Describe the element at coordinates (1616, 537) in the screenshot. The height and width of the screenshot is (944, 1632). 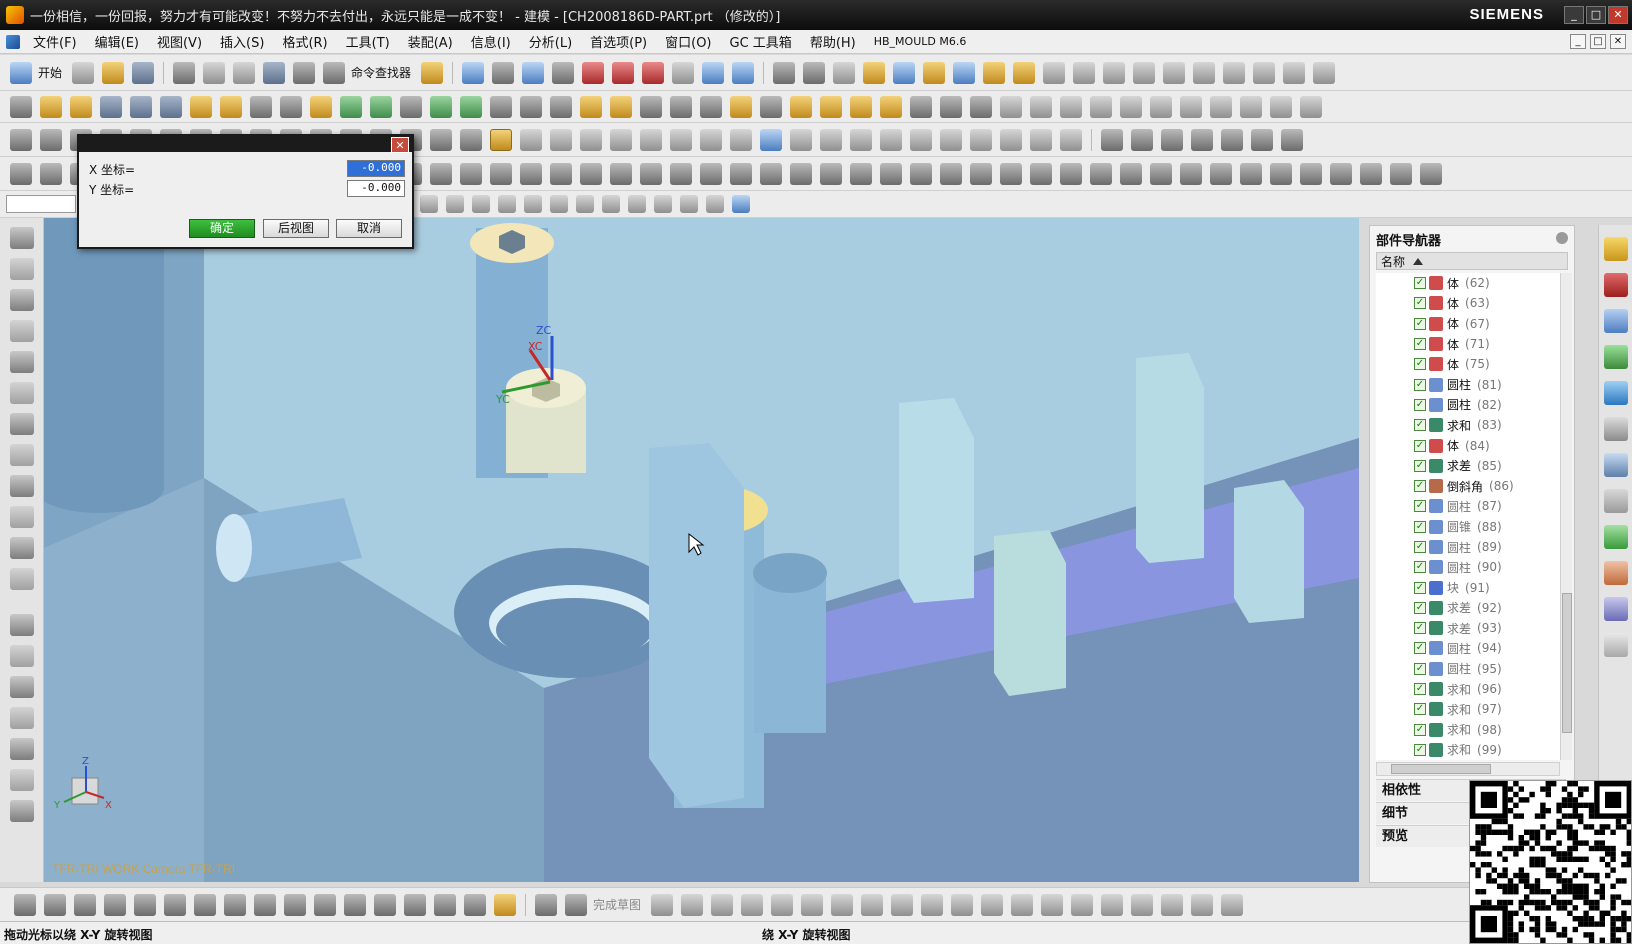
I see `process-studio-icon` at that location.